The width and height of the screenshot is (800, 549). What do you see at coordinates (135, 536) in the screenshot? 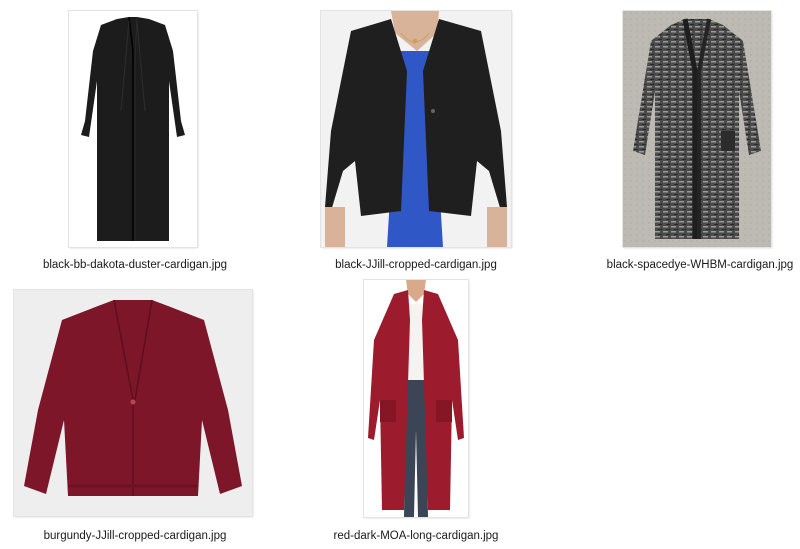
I see `file-name-label: burgundy-JJill-cropped-cardigan.jpg` at bounding box center [135, 536].